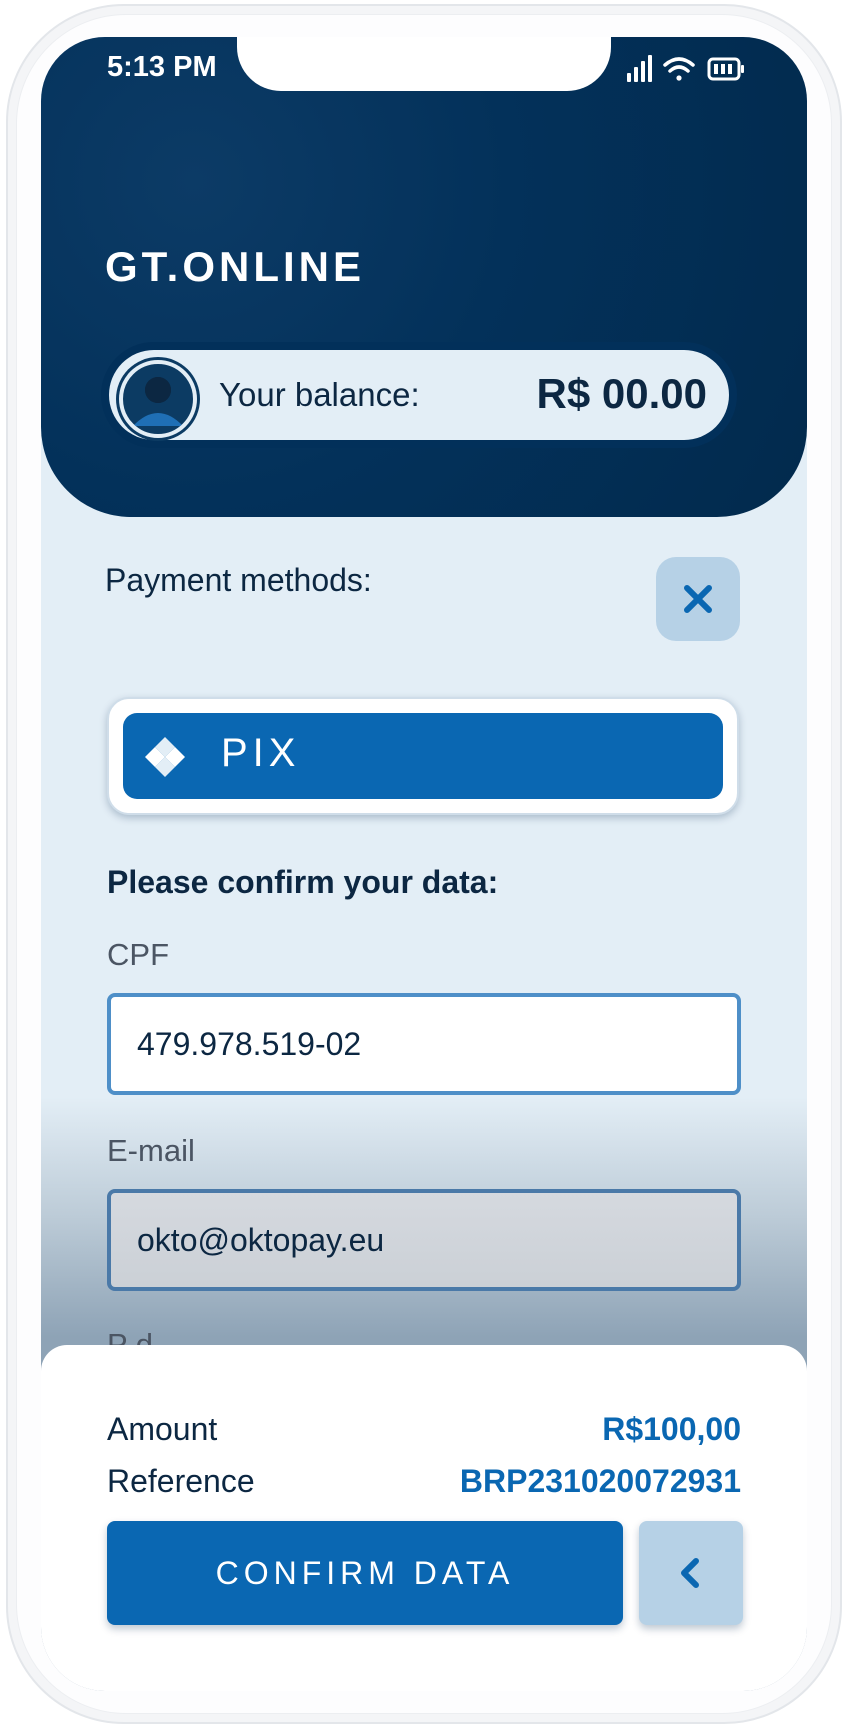  What do you see at coordinates (151, 1150) in the screenshot?
I see `email-label: E-mail` at bounding box center [151, 1150].